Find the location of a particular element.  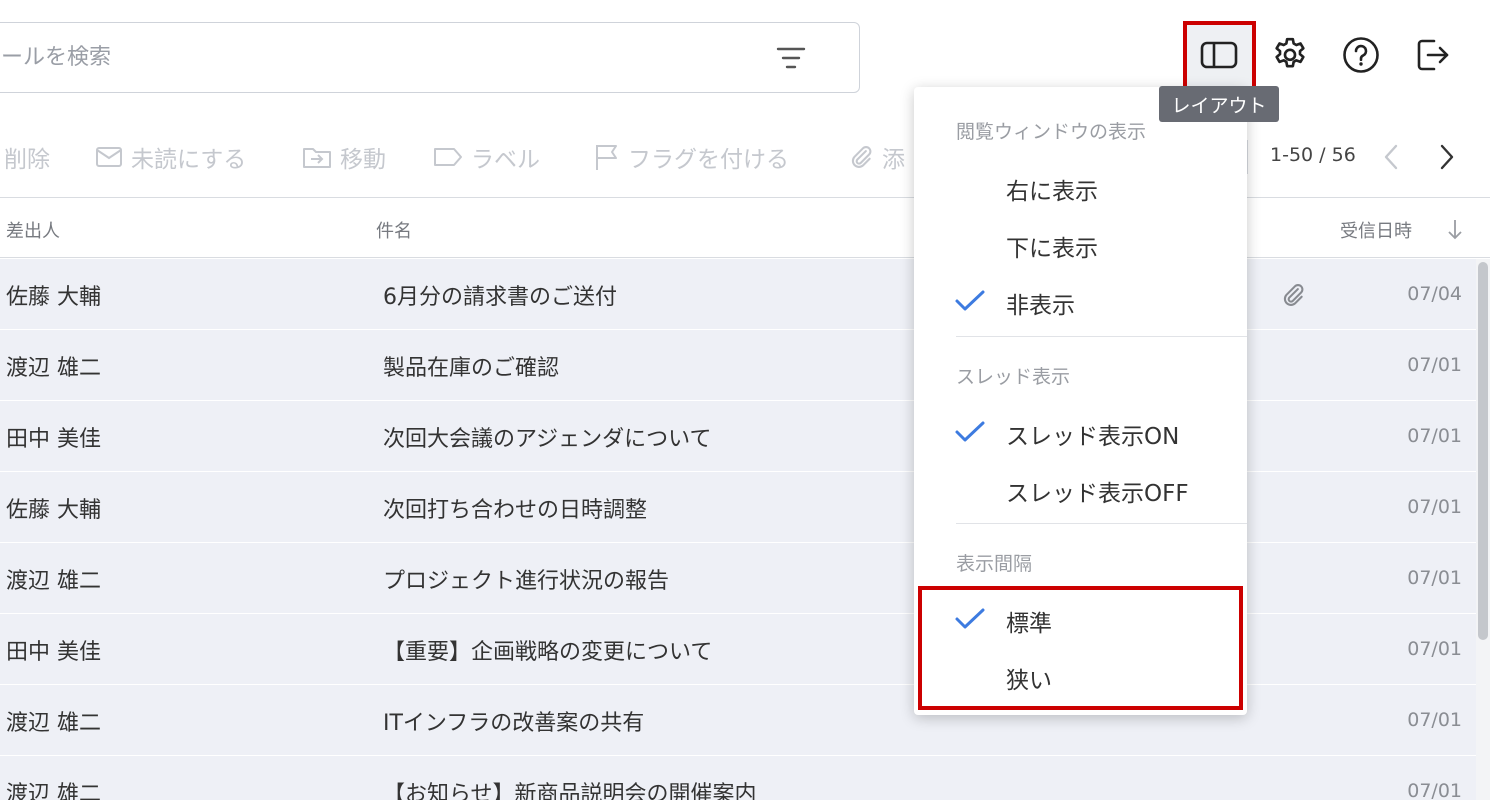

thread-heading: スレッド表示 is located at coordinates (1013, 377).